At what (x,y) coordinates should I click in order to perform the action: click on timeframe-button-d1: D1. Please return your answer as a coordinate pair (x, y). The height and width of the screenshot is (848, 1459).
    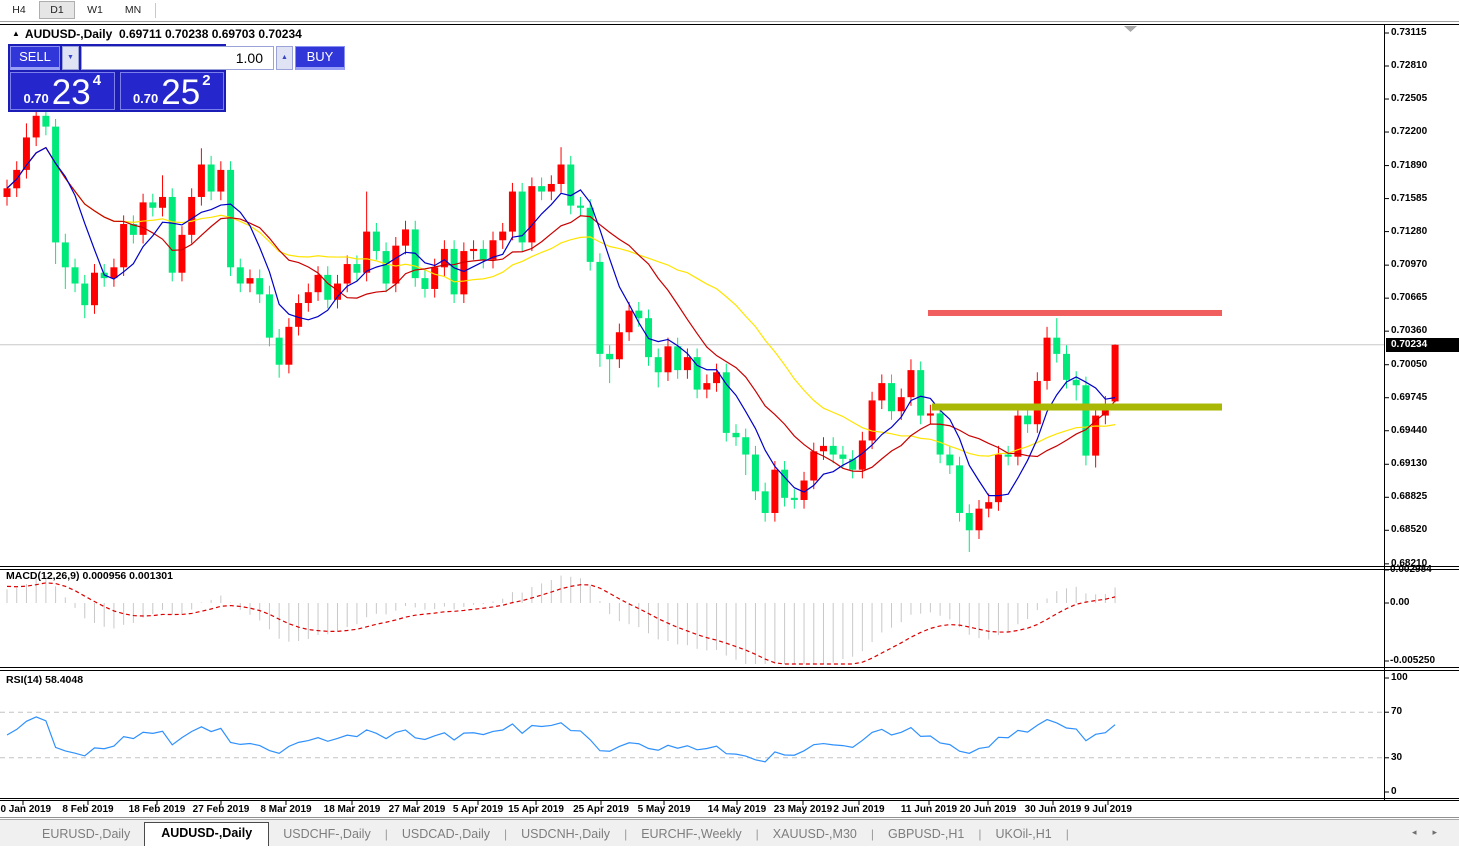
    Looking at the image, I should click on (57, 10).